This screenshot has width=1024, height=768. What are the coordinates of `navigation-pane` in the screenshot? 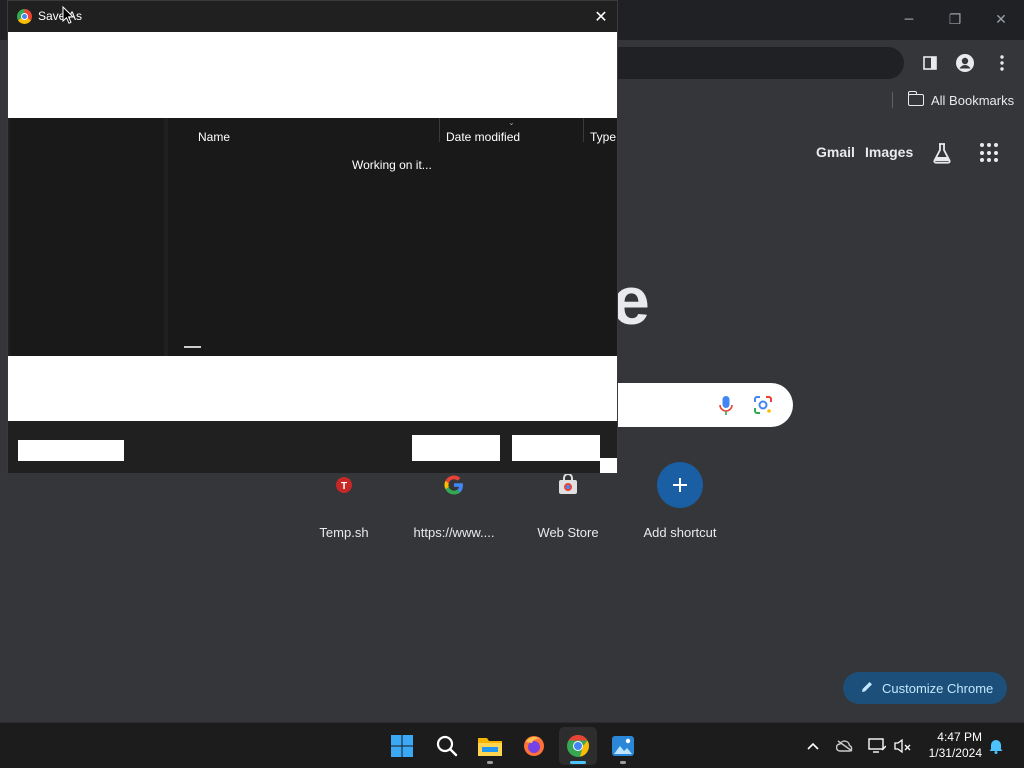 It's located at (87, 237).